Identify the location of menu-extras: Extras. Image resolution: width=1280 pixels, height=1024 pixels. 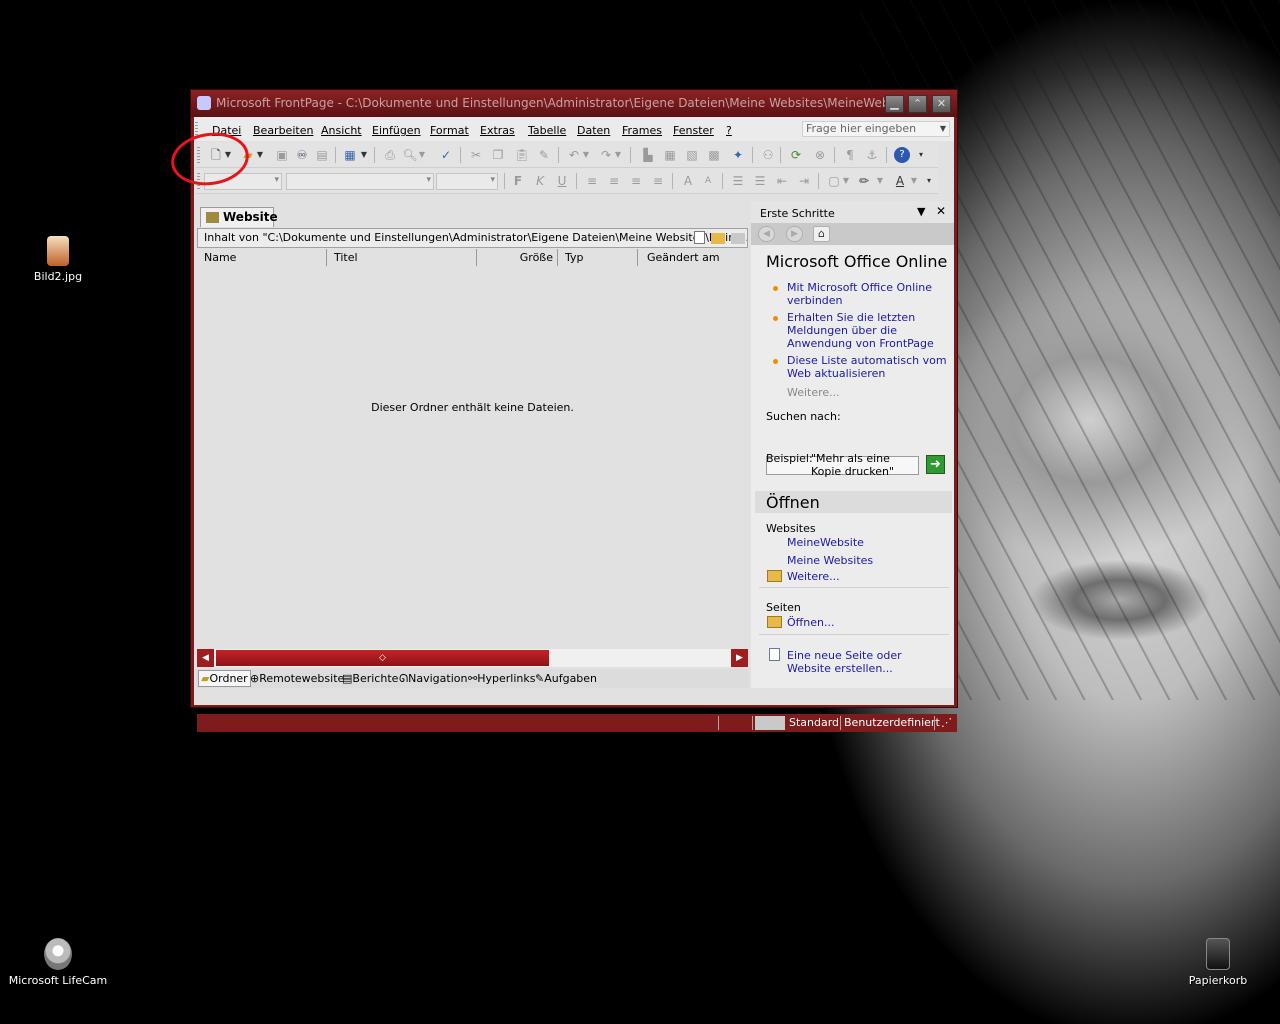
(497, 130).